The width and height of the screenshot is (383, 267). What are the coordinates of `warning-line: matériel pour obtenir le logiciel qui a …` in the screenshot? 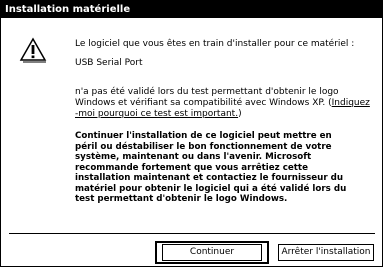 It's located at (211, 188).